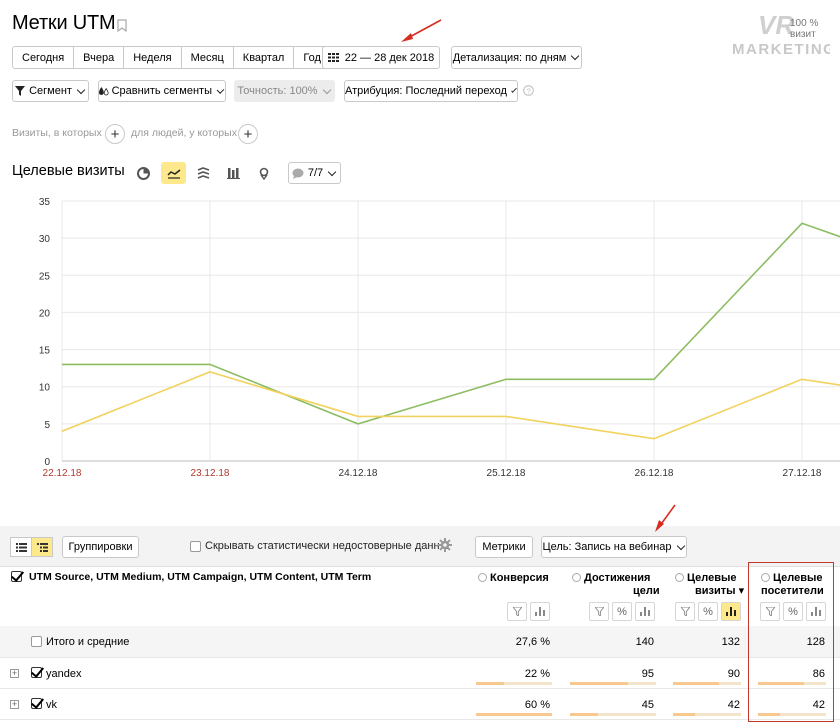 The height and width of the screenshot is (724, 840). I want to click on expand-row-yandex: +, so click(14, 673).